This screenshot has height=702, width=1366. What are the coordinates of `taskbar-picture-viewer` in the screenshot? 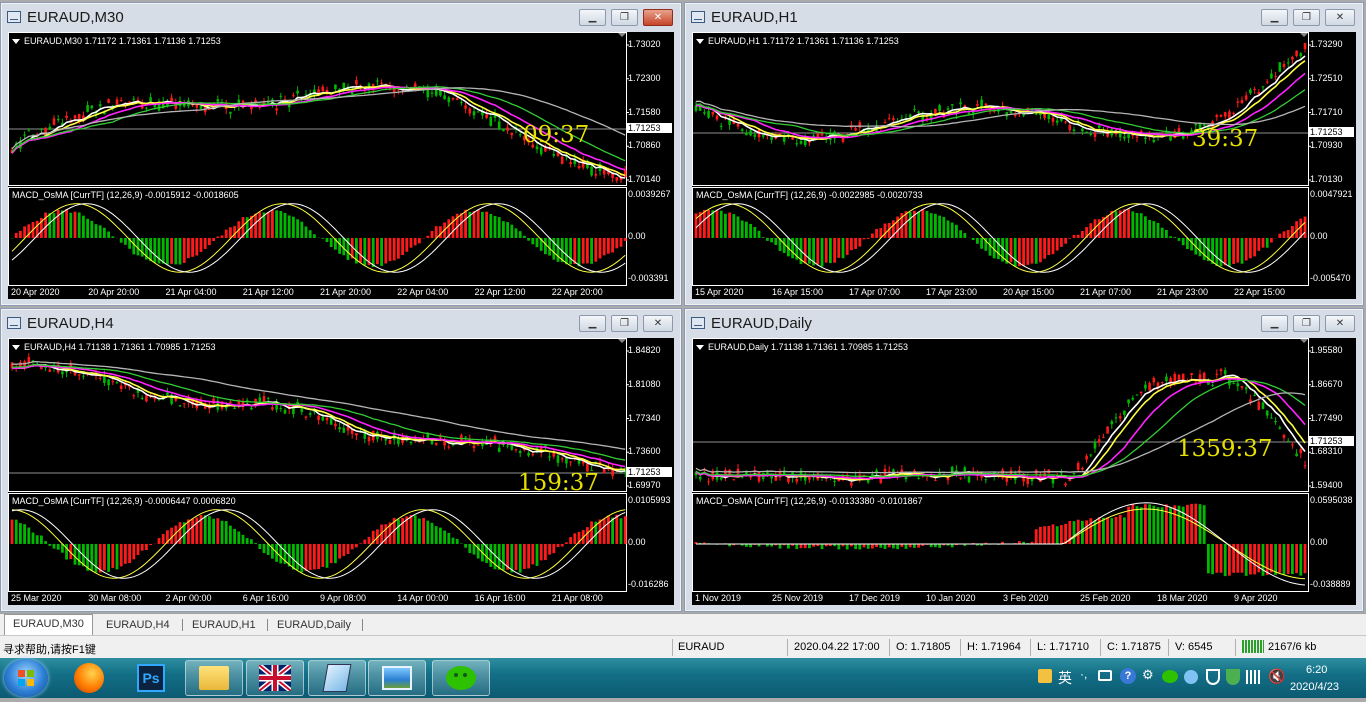 It's located at (397, 678).